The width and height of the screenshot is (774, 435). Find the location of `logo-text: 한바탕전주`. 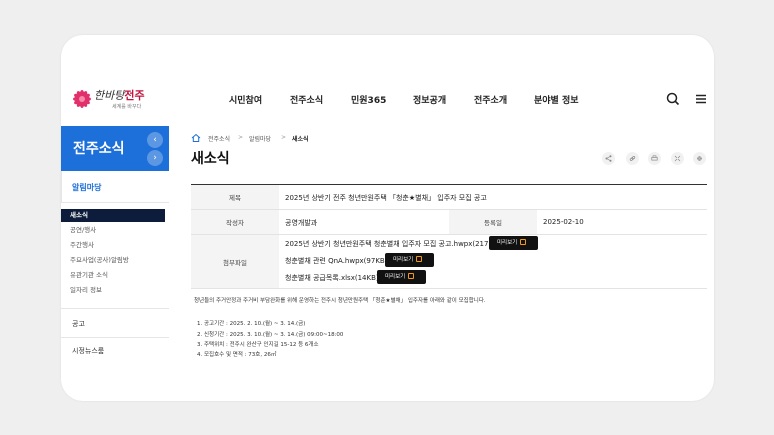

logo-text: 한바탕전주 is located at coordinates (119, 95).